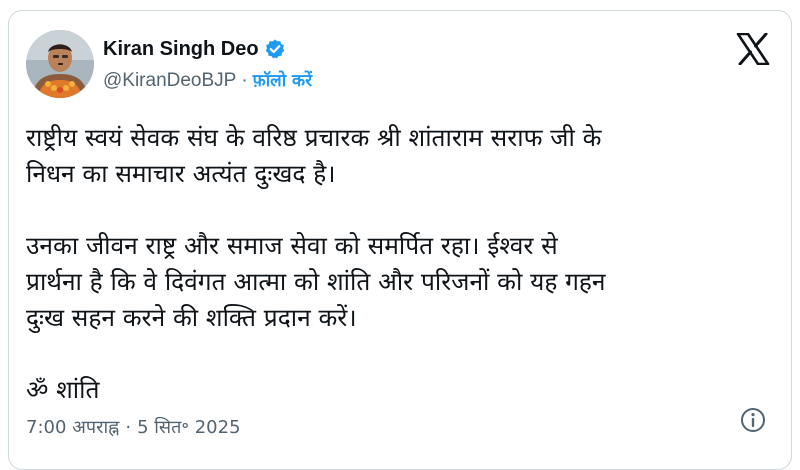  Describe the element at coordinates (73, 427) in the screenshot. I see `tweet-time: 7:00 अपराह्न` at that location.